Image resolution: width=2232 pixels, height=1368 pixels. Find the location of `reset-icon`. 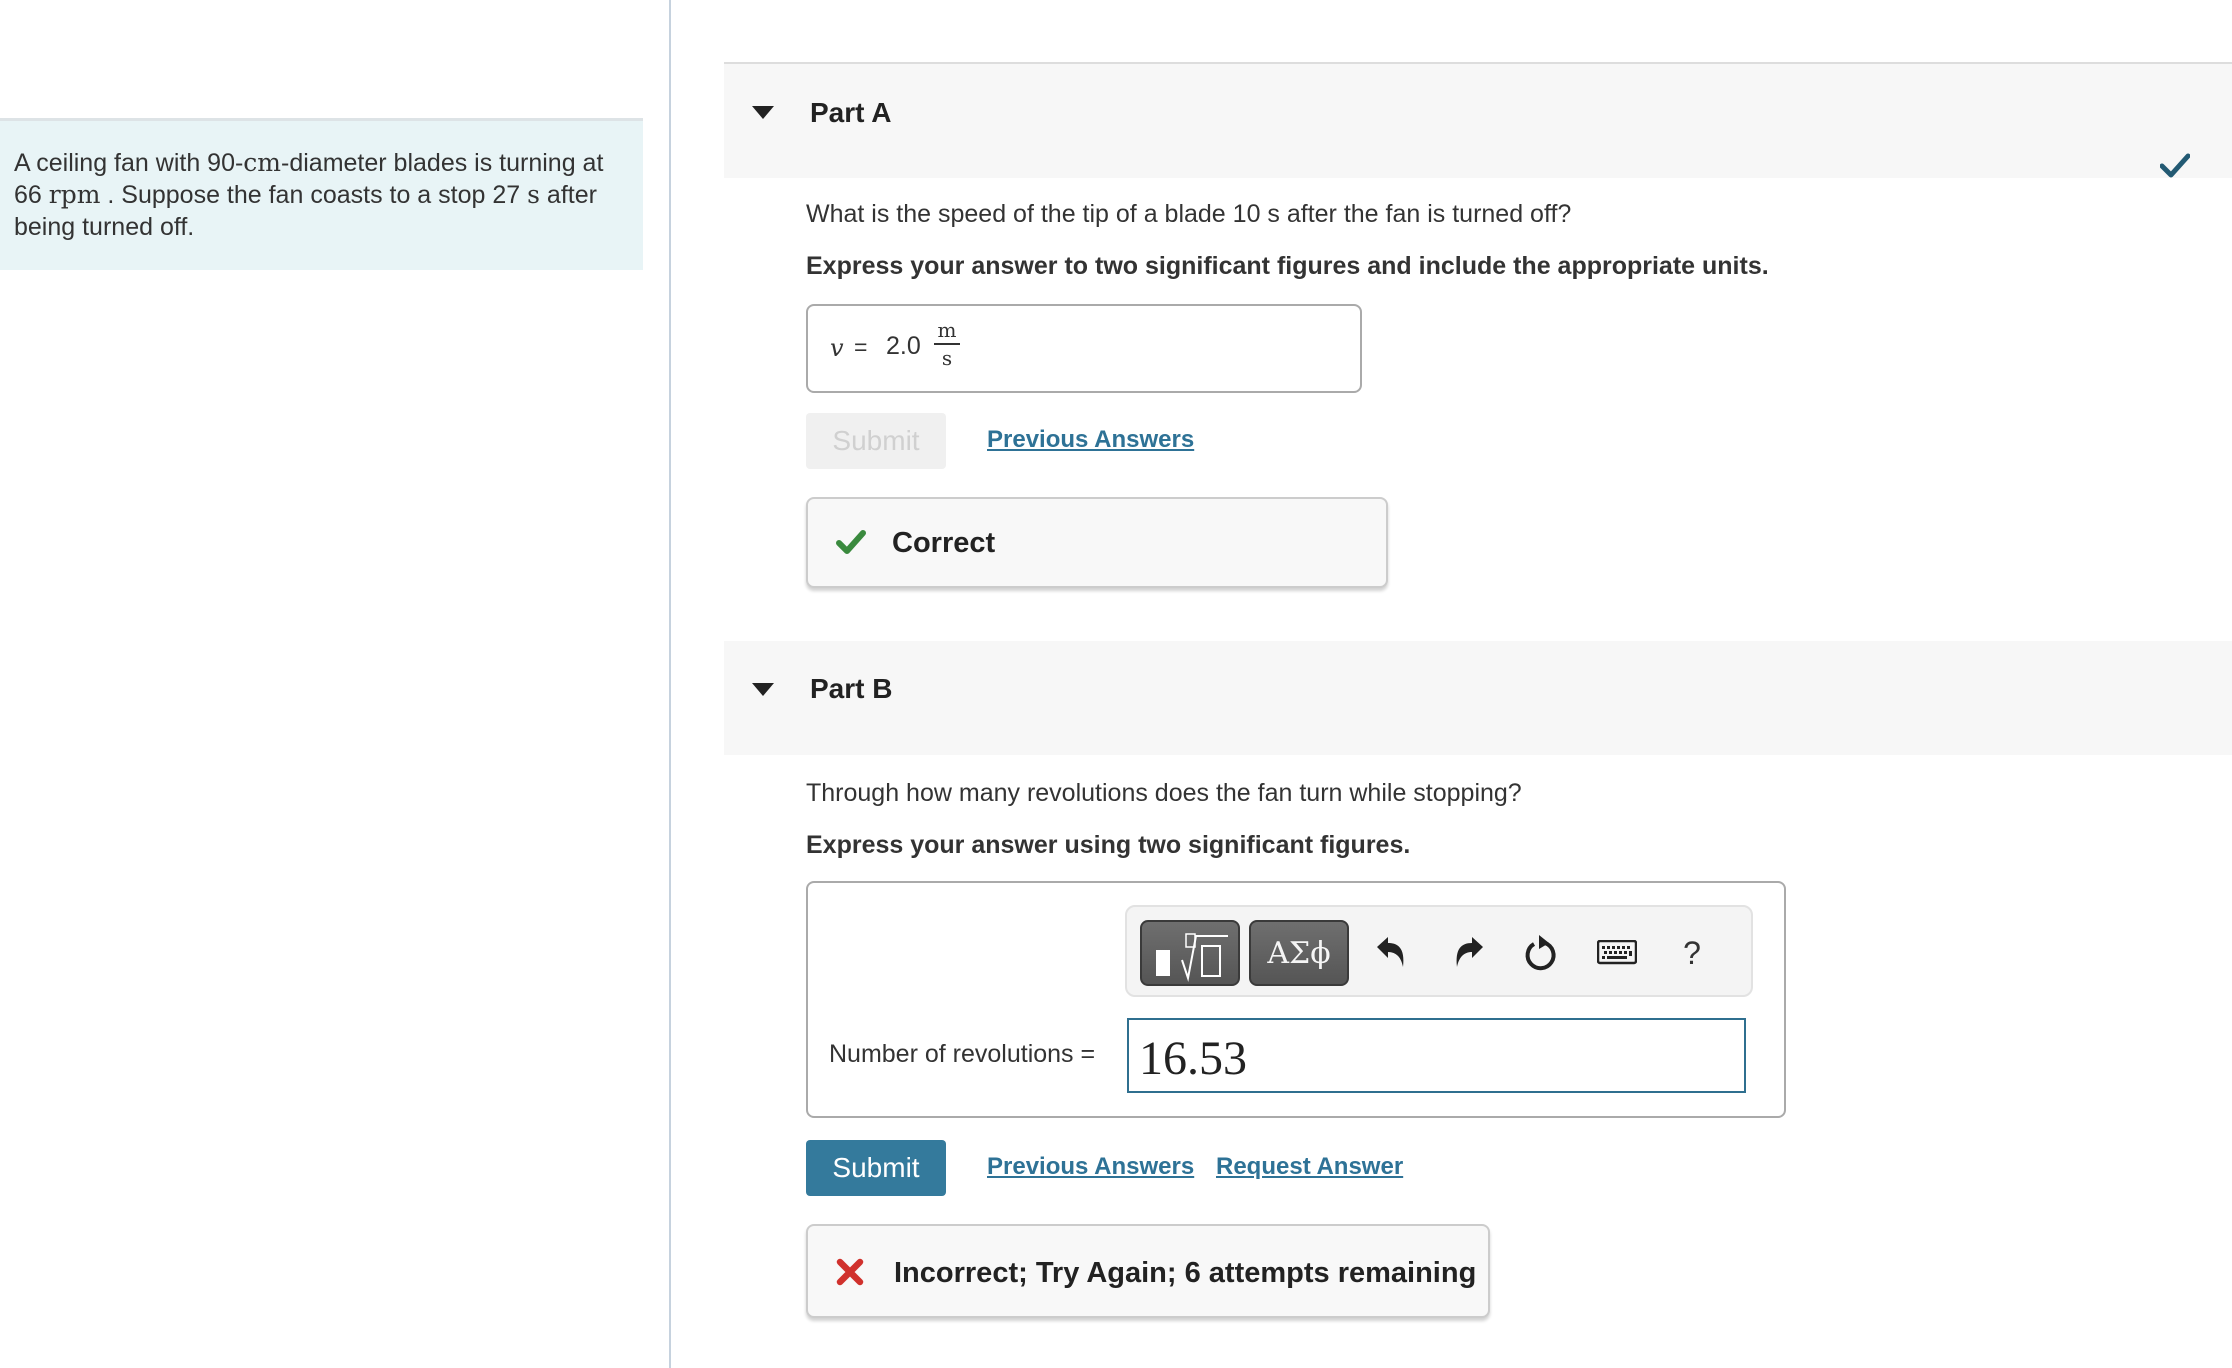

reset-icon is located at coordinates (1540, 953).